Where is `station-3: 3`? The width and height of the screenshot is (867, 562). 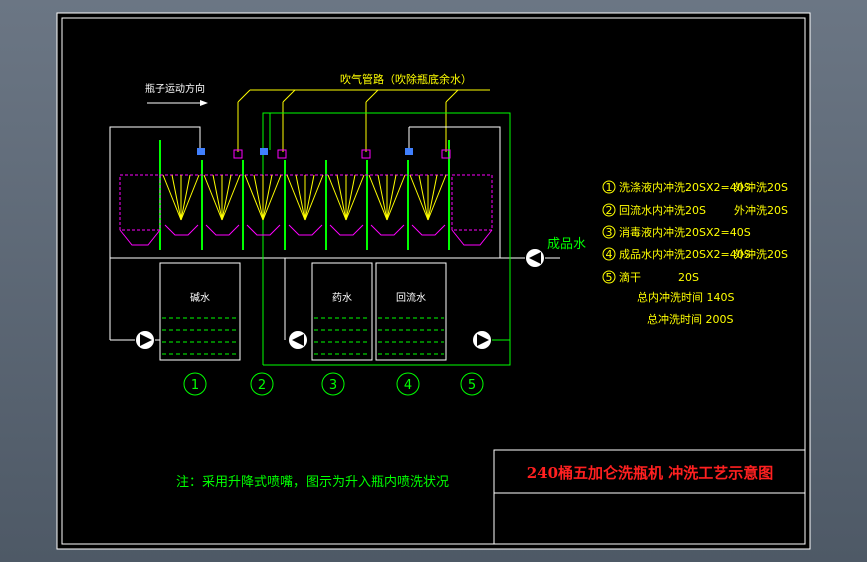 station-3: 3 is located at coordinates (333, 385).